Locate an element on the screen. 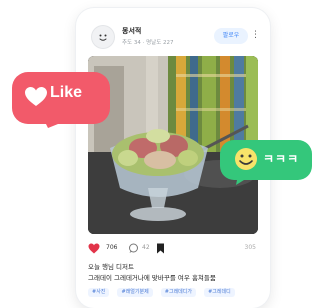 Image resolution: width=320 pixels, height=308 pixels. avatar is located at coordinates (103, 37).